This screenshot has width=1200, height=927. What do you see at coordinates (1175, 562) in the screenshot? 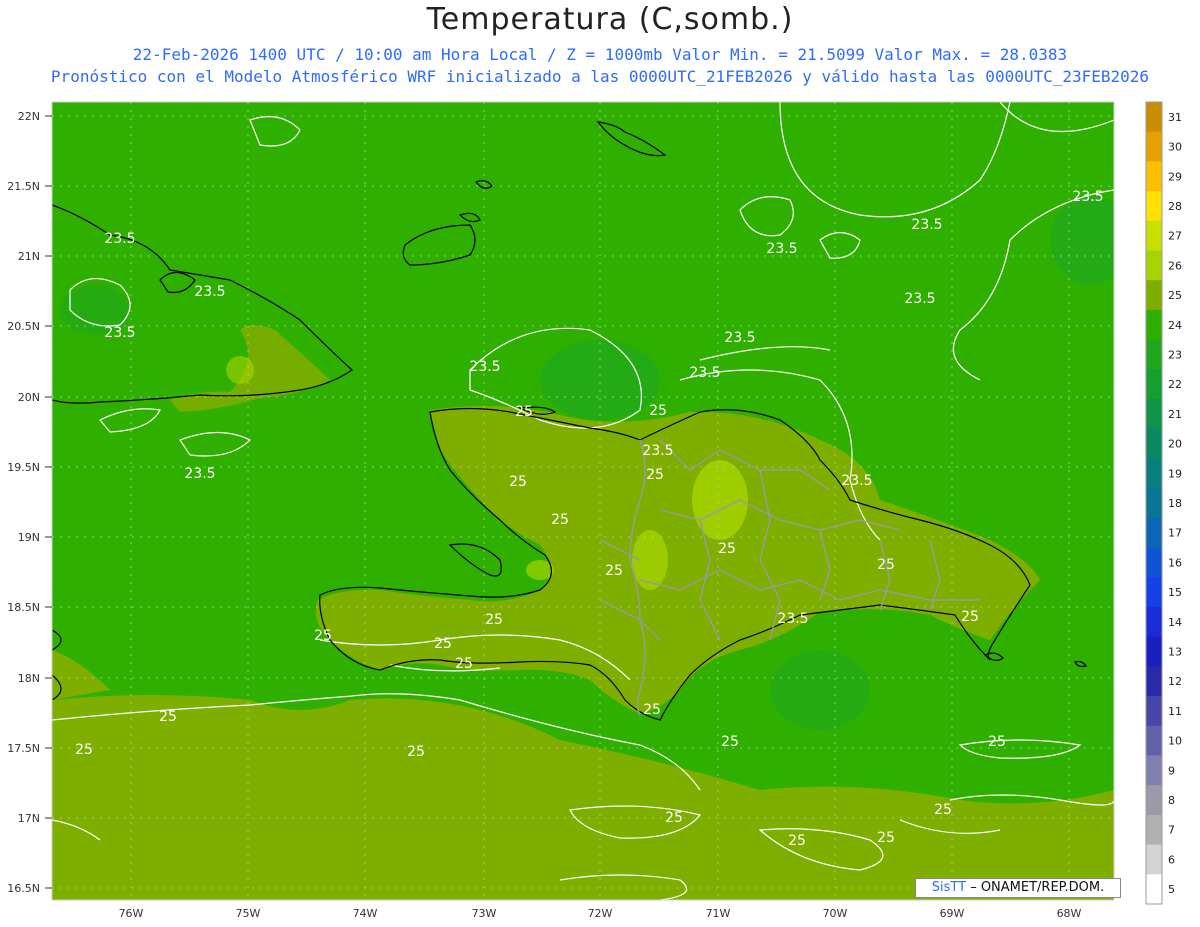
I see `colorbar-label: 16` at bounding box center [1175, 562].